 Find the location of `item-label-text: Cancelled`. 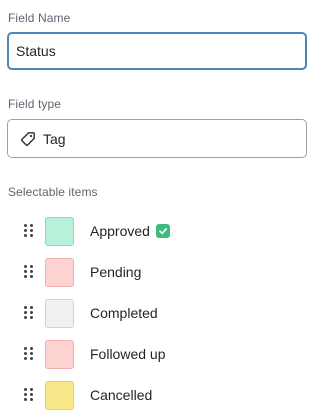

item-label-text: Cancelled is located at coordinates (121, 395).